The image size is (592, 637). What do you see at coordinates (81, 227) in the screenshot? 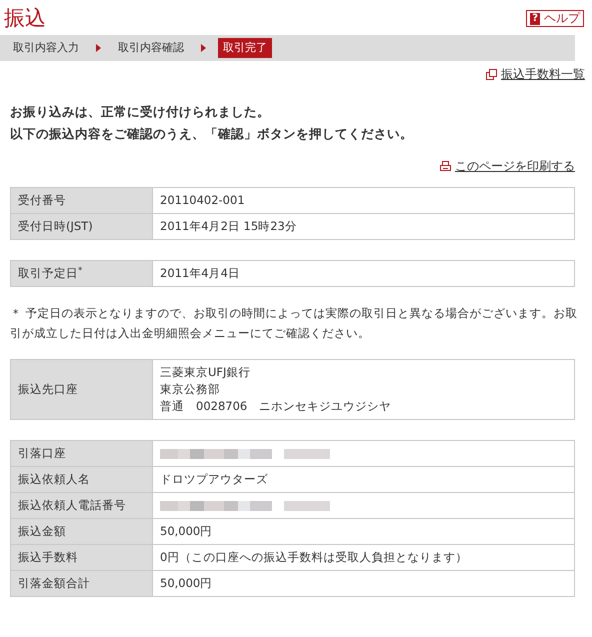
I see `label-cell: 受付日時(JST)` at bounding box center [81, 227].